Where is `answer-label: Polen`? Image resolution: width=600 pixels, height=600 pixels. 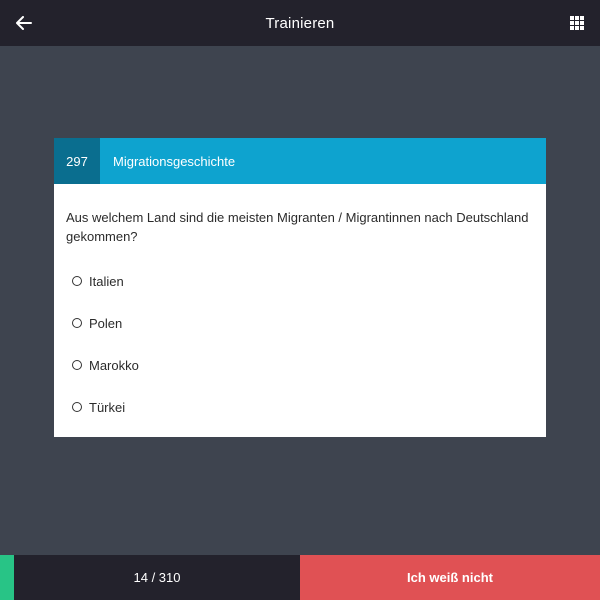
answer-label: Polen is located at coordinates (106, 323).